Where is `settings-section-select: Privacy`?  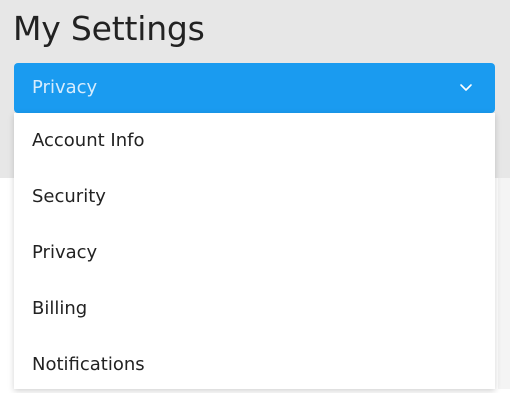
settings-section-select: Privacy is located at coordinates (254, 88).